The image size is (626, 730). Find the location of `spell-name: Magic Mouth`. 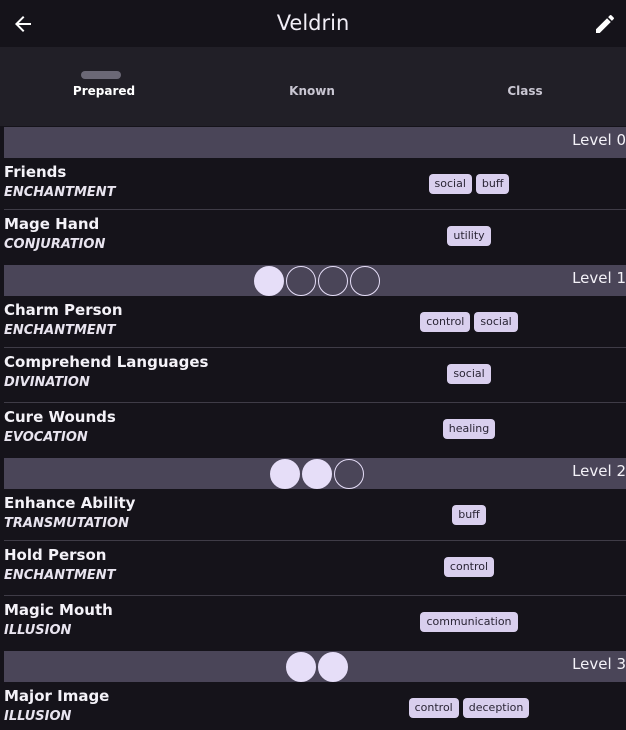

spell-name: Magic Mouth is located at coordinates (58, 610).